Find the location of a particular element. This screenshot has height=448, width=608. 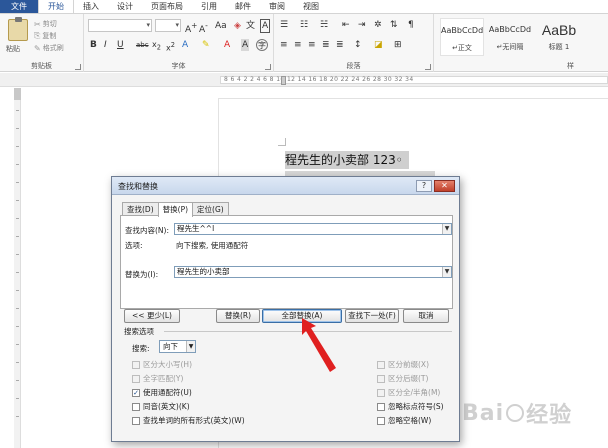

superscript-button: x2 is located at coordinates (170, 47).